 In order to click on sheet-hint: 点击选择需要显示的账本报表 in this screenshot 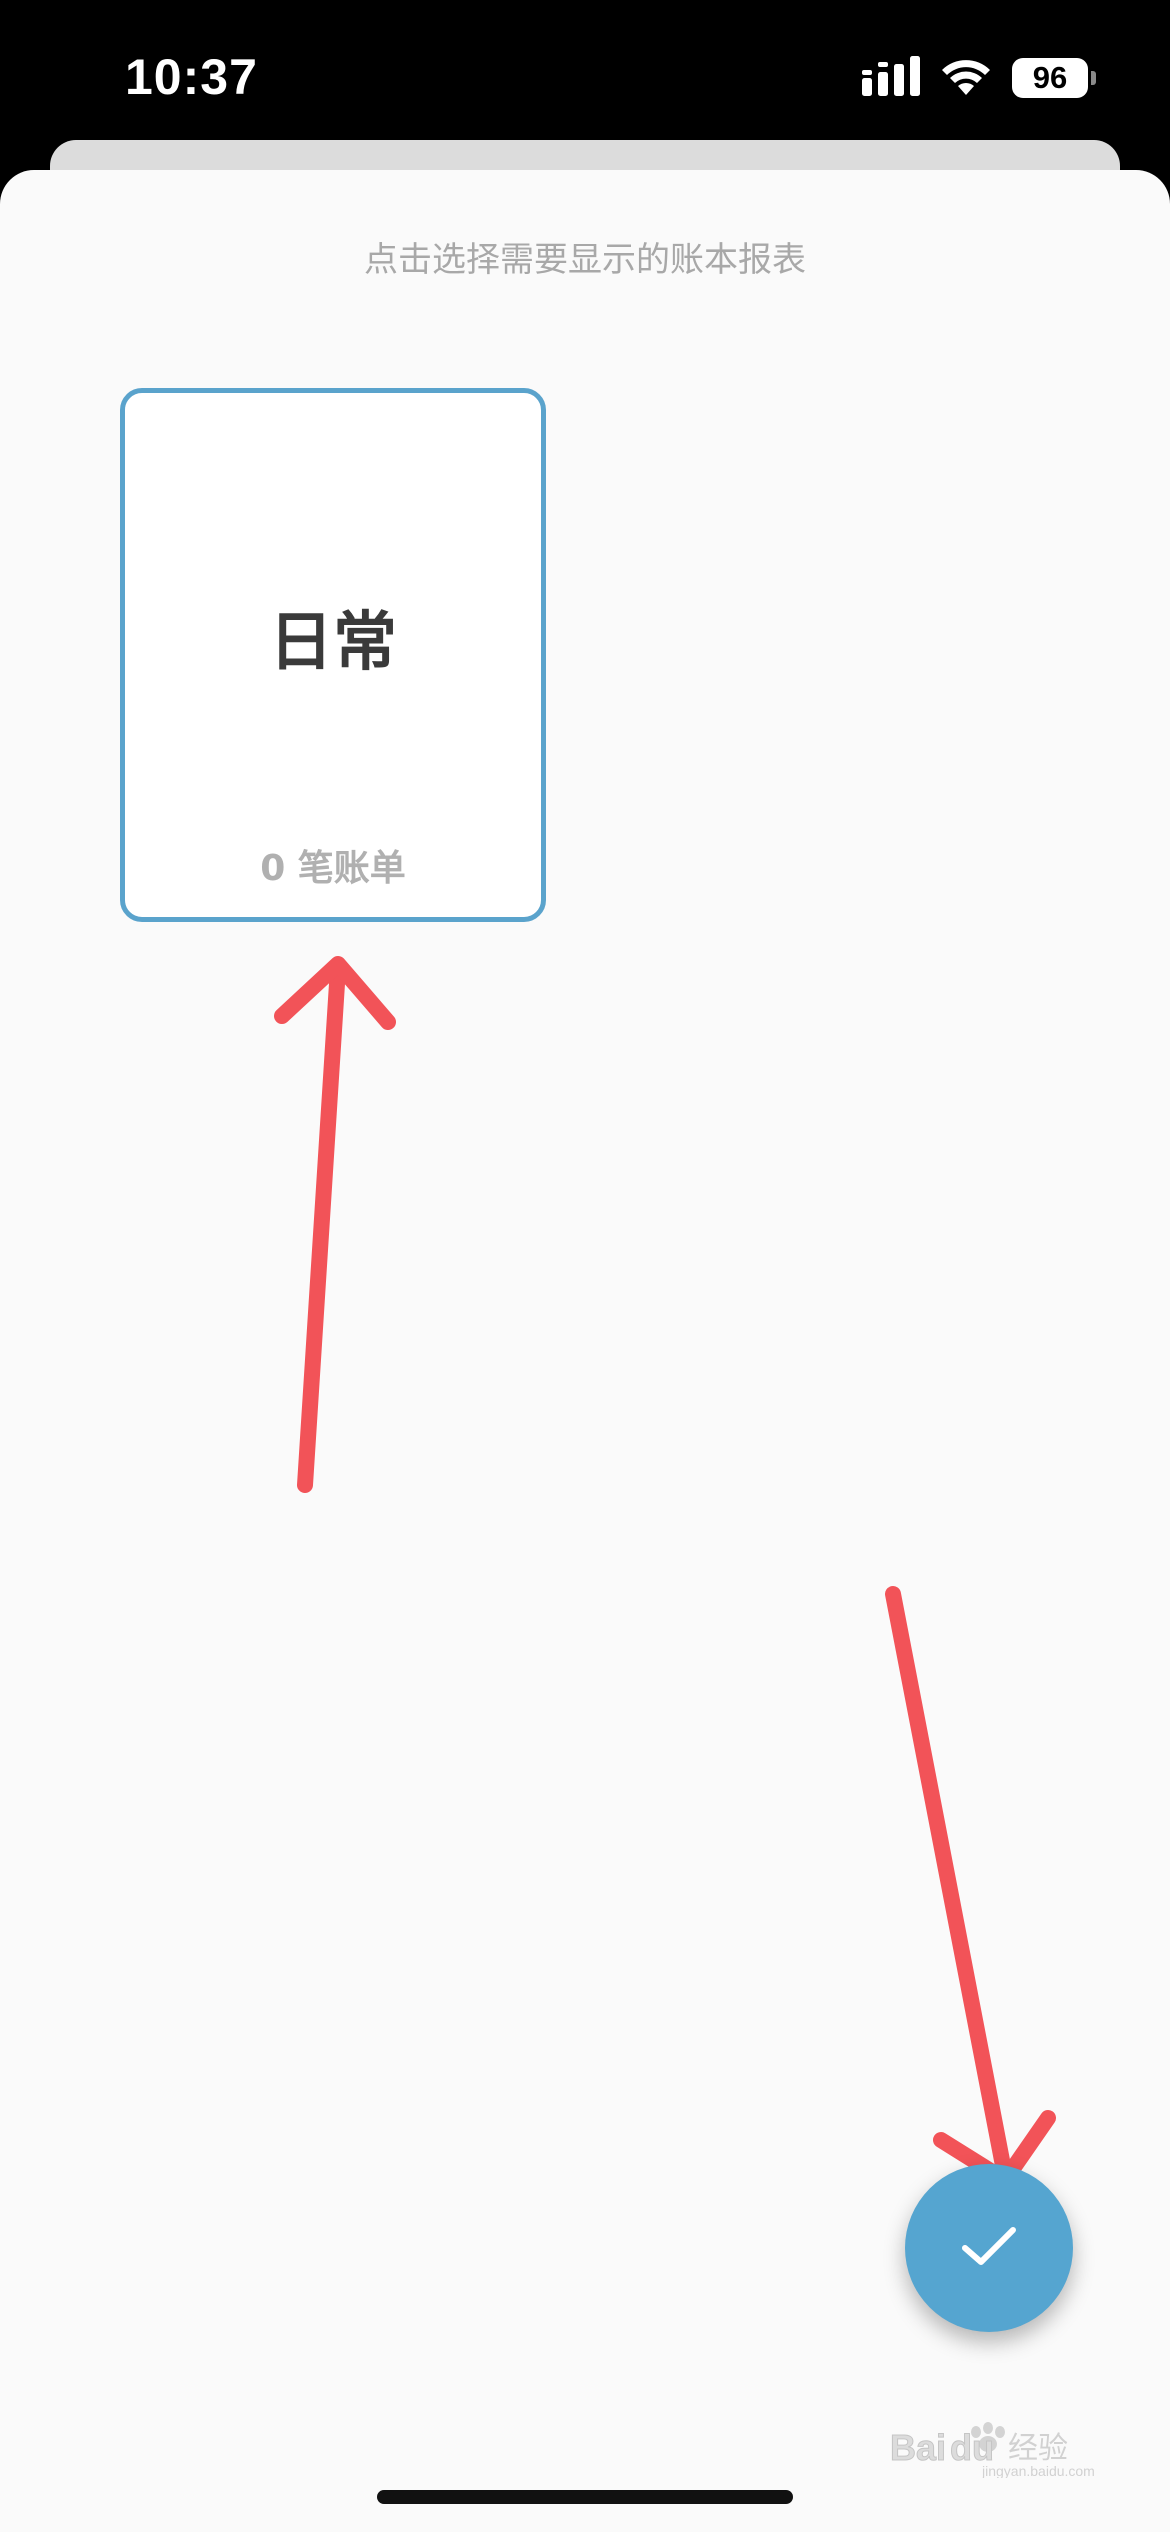, I will do `click(585, 260)`.